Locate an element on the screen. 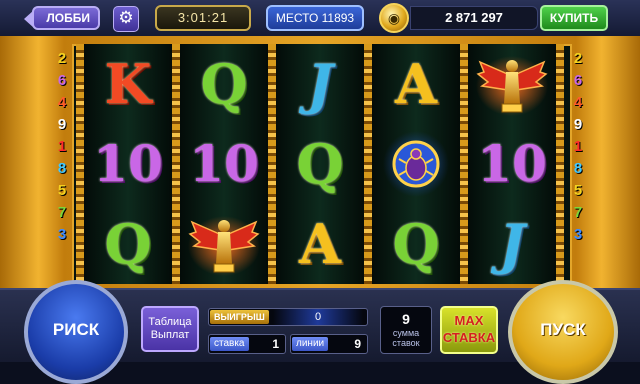  bet-value: 1 is located at coordinates (275, 344).